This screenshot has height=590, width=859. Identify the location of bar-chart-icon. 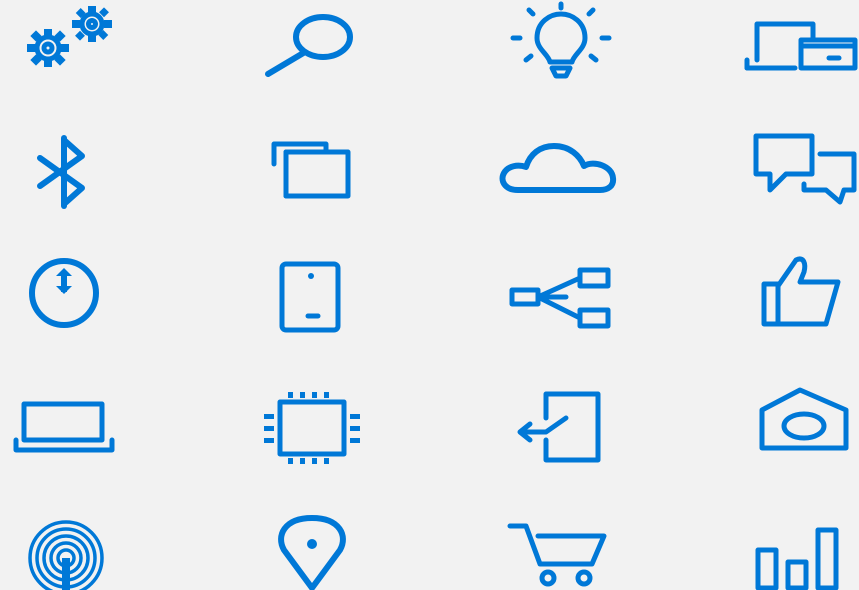
(805, 557).